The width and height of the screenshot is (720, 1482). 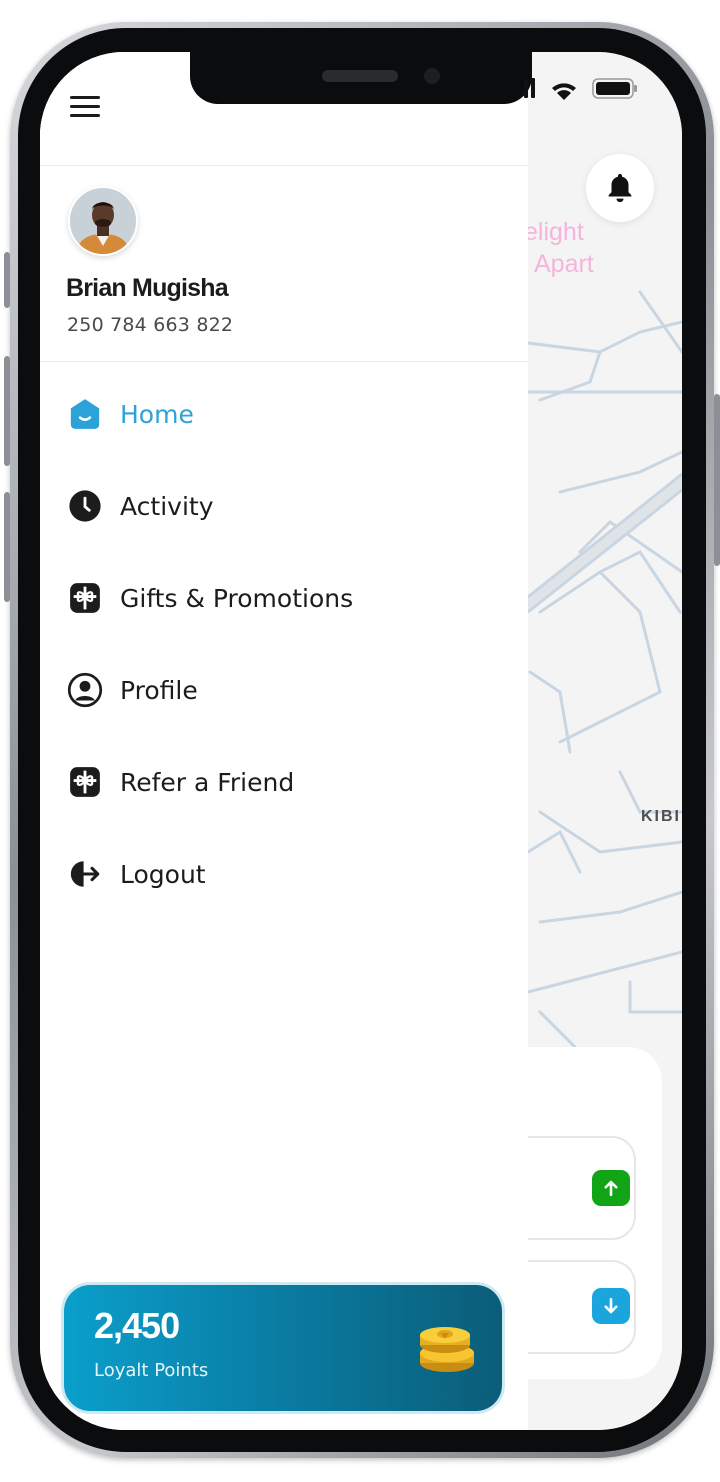 What do you see at coordinates (281, 874) in the screenshot?
I see `menu-item-logout: Logout` at bounding box center [281, 874].